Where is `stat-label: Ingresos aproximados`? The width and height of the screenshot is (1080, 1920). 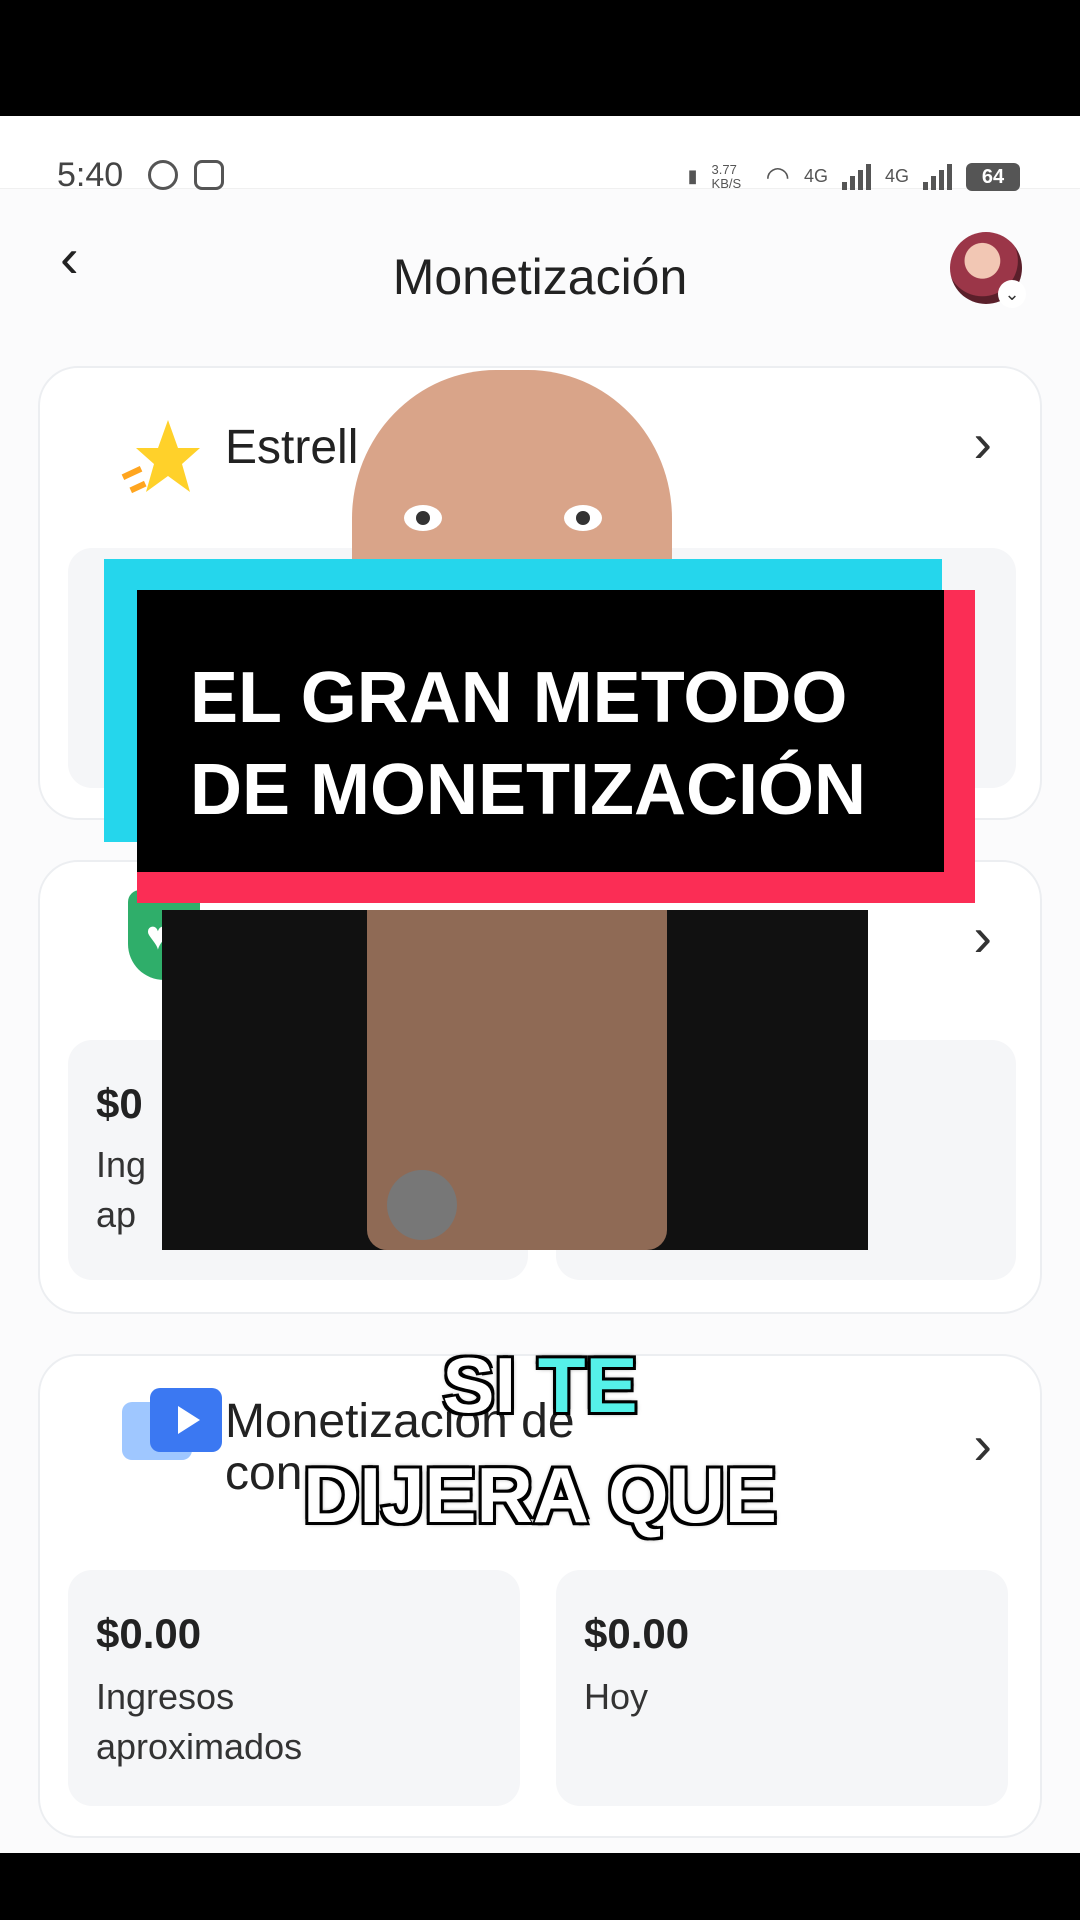 stat-label: Ingresos aproximados is located at coordinates (199, 1722).